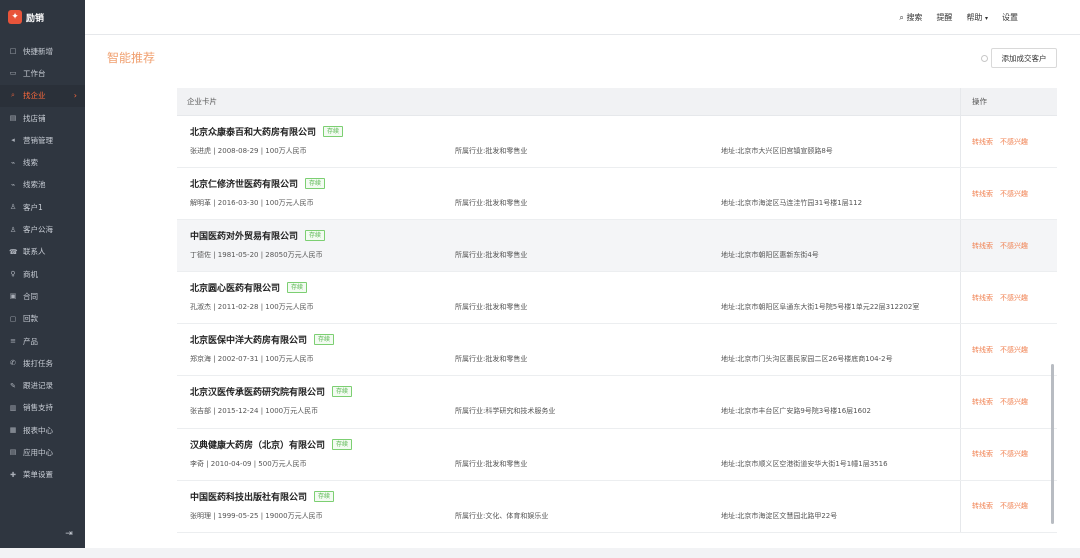 This screenshot has height=558, width=1080. I want to click on company-basic-info: 解明革 | 2016-03-30 | 100万元人民币, so click(252, 203).